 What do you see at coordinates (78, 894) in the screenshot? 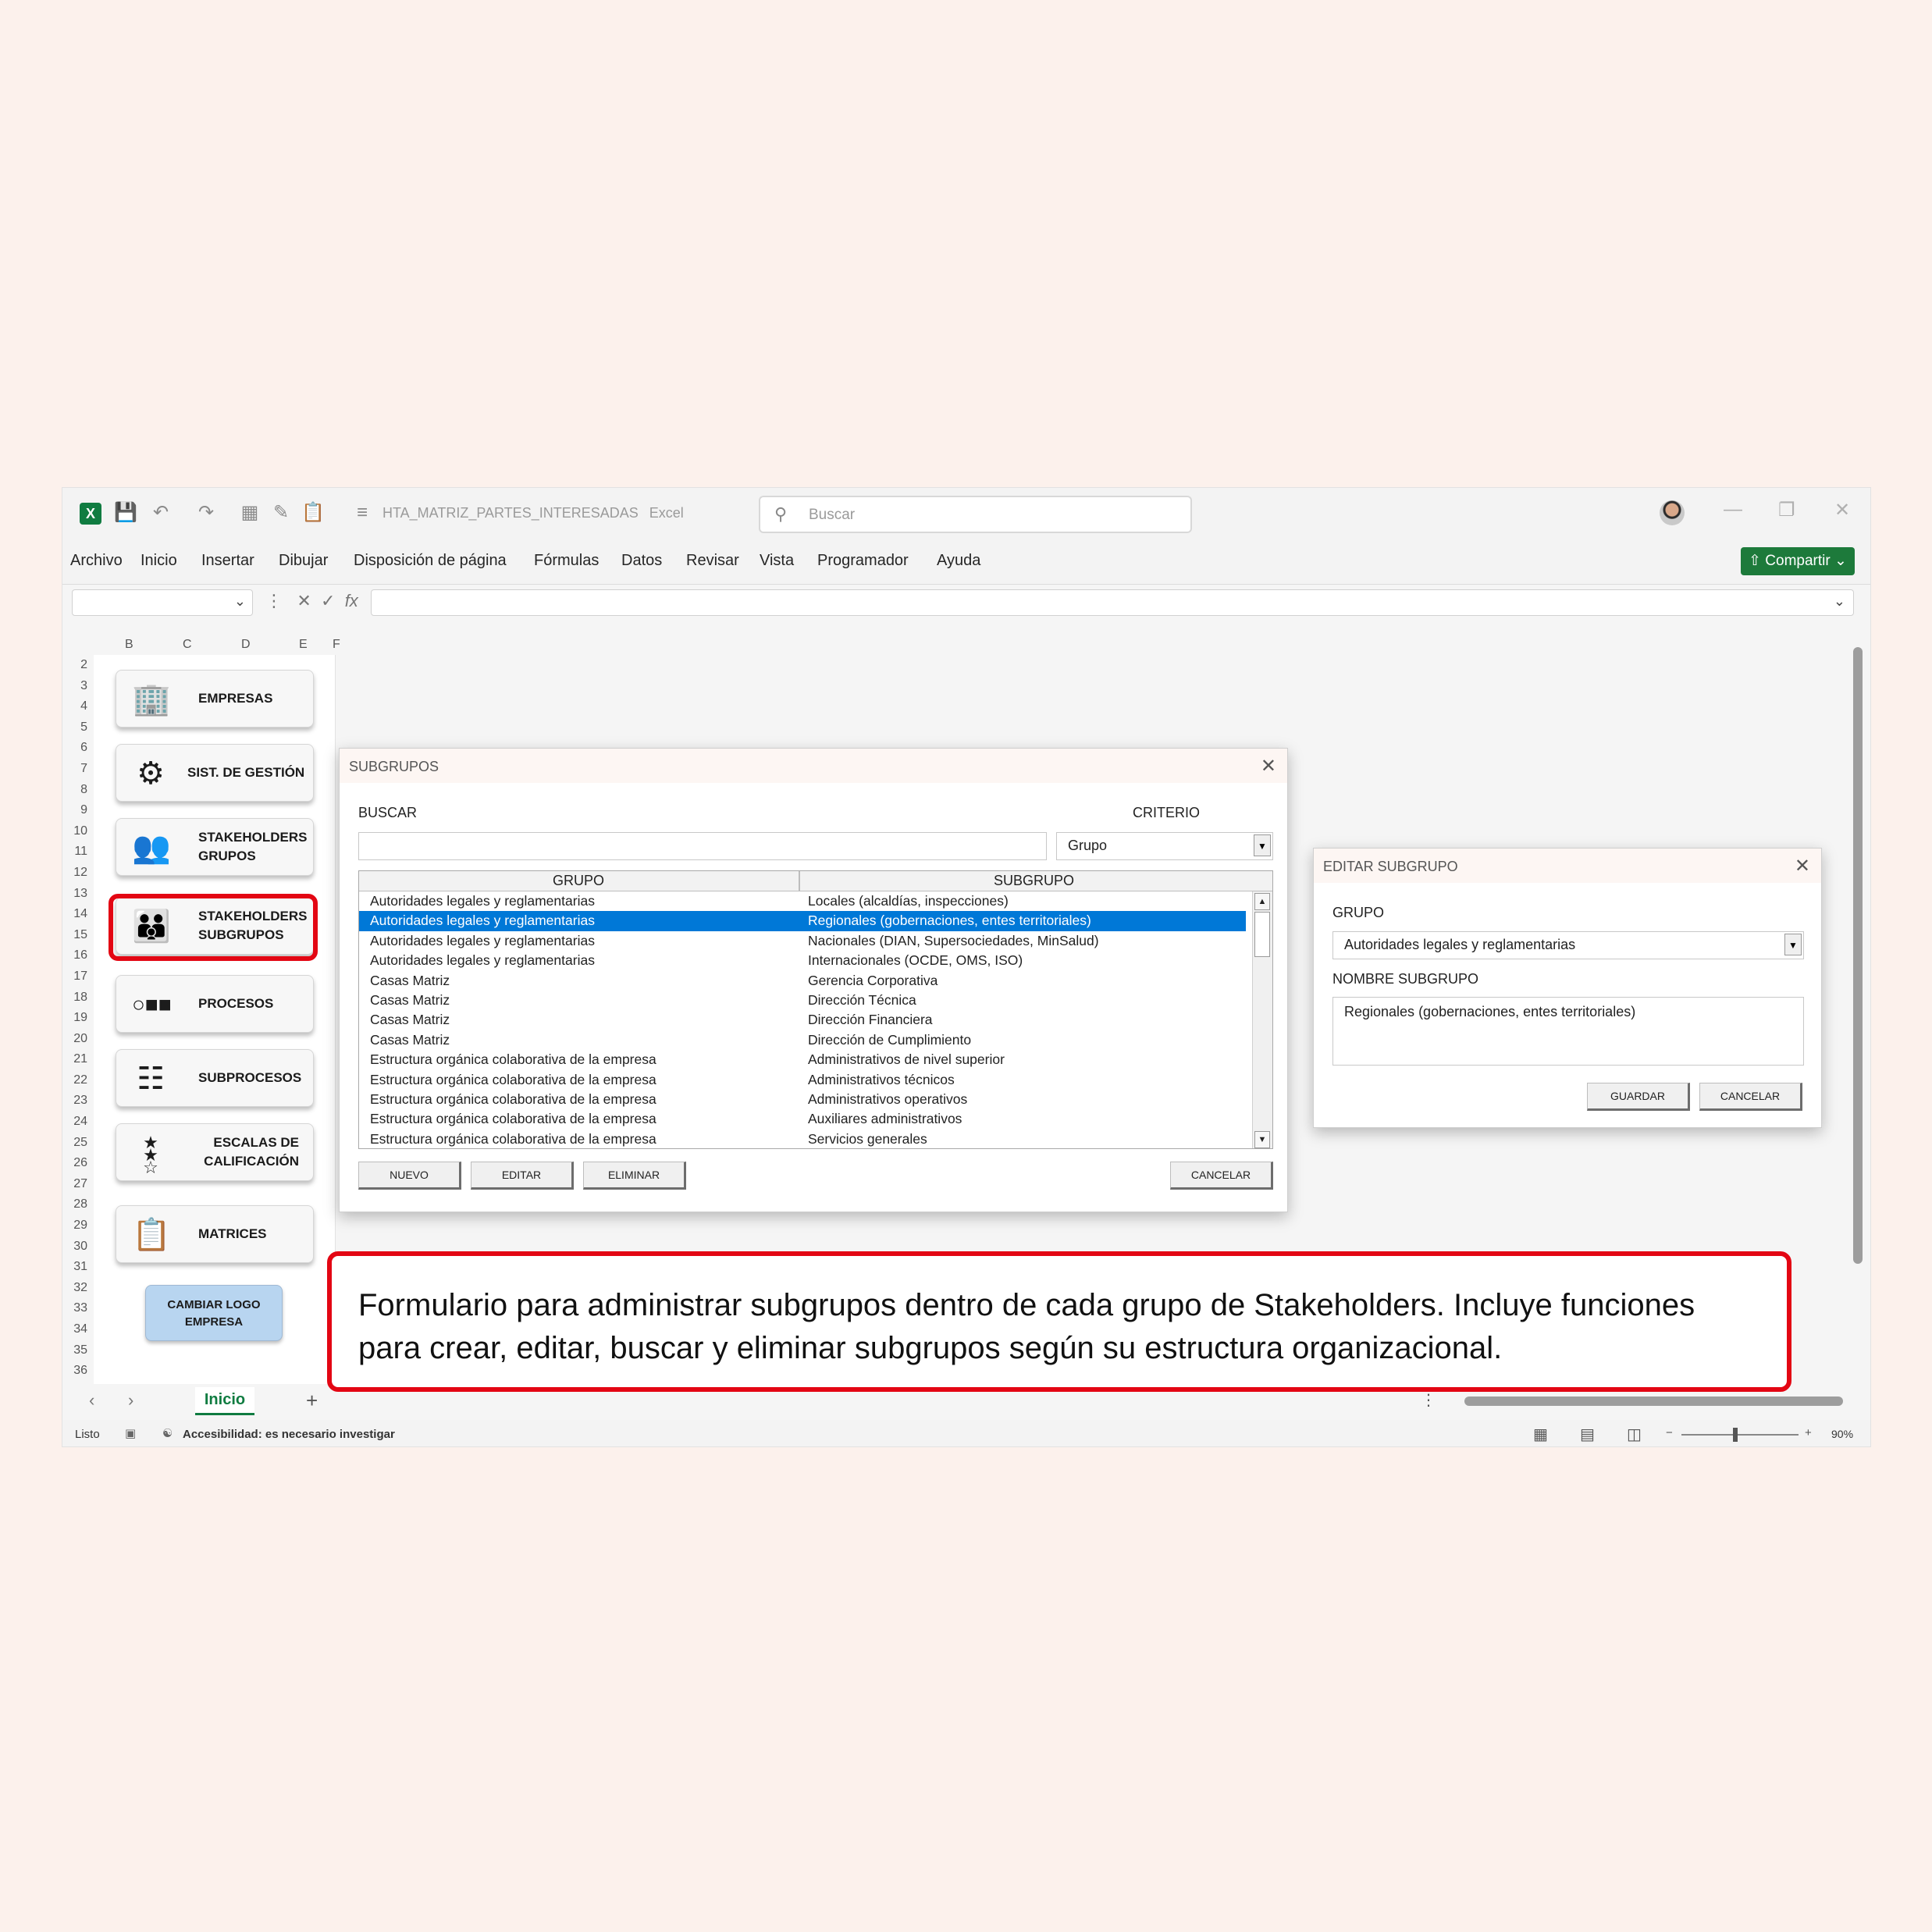
I see `row-header: 13` at bounding box center [78, 894].